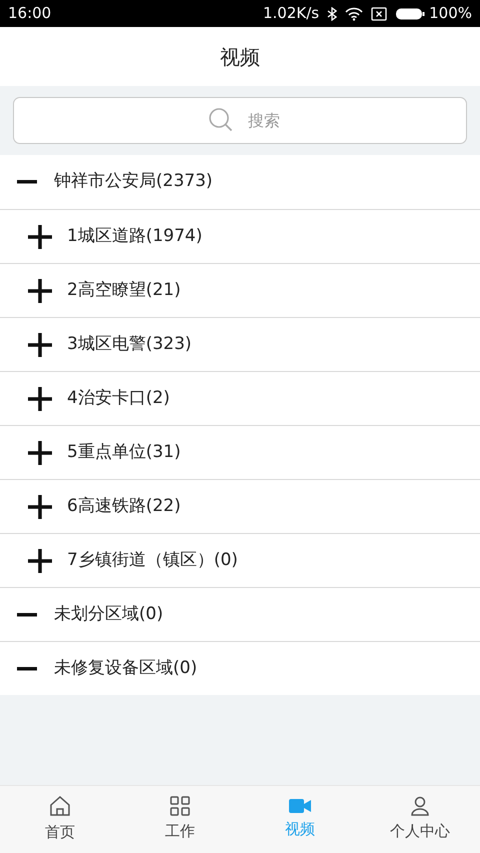  I want to click on tree-row: 5重点单位(31), so click(240, 452).